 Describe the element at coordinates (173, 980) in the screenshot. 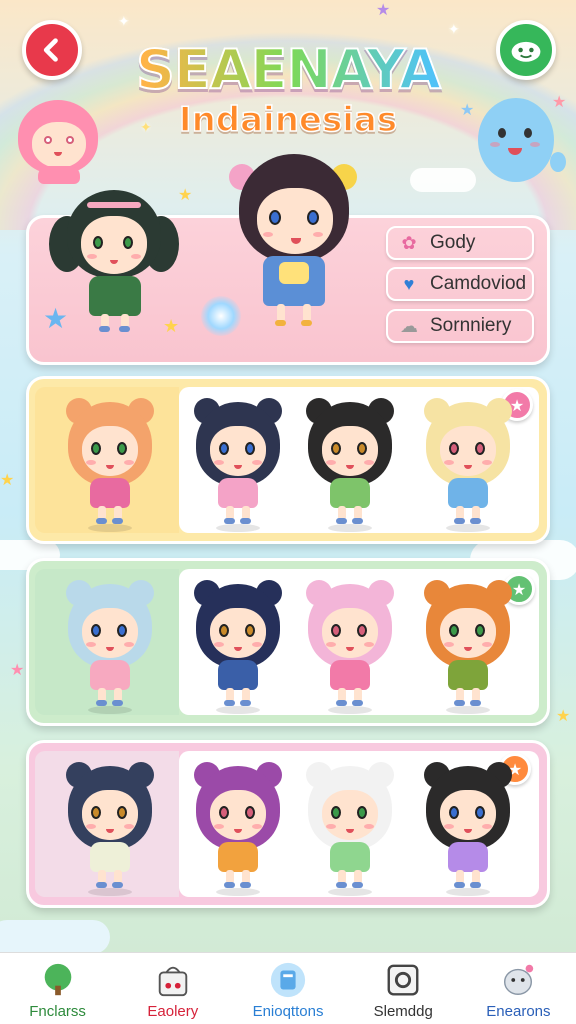

I see `bag-icon` at that location.